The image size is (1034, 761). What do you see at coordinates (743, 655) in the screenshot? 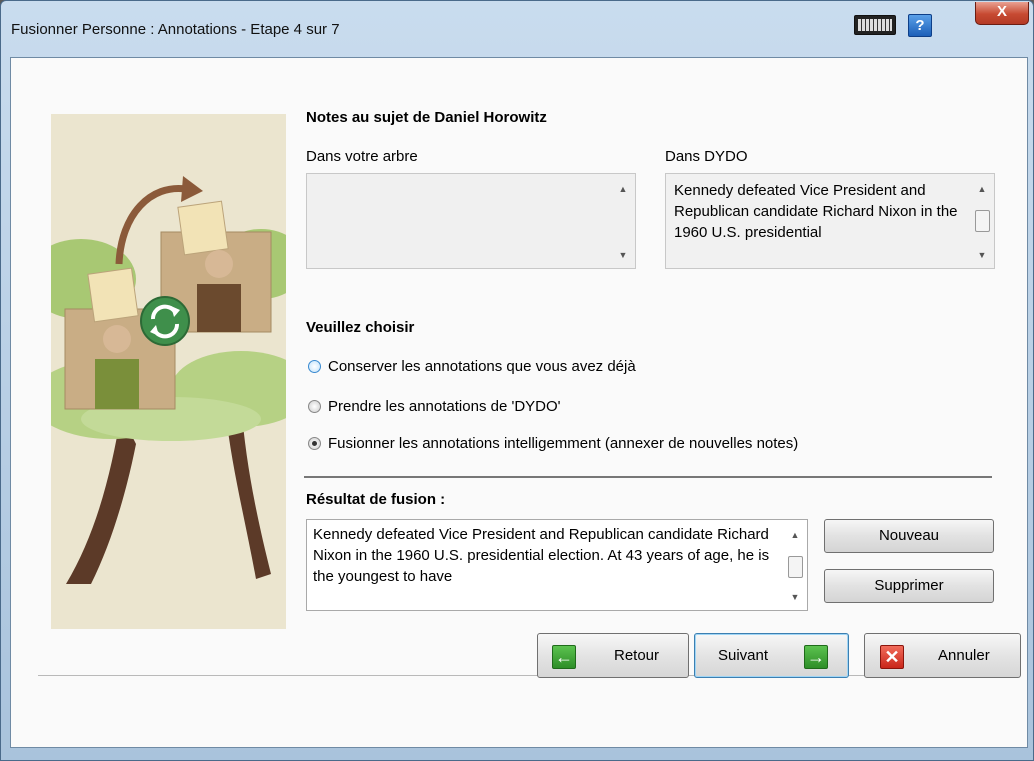
I see `next-label: Suivant` at bounding box center [743, 655].